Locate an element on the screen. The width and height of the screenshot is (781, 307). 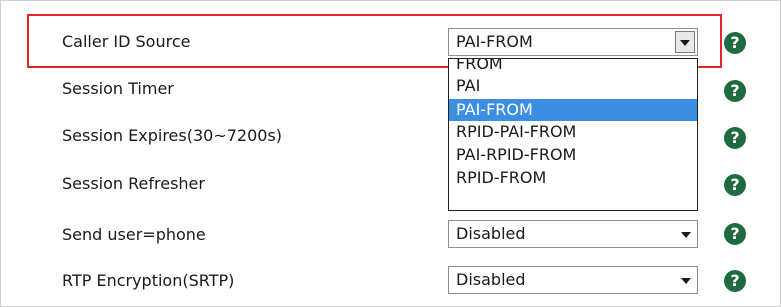
dropdown-option: RPID-PAI-FROM is located at coordinates (573, 132).